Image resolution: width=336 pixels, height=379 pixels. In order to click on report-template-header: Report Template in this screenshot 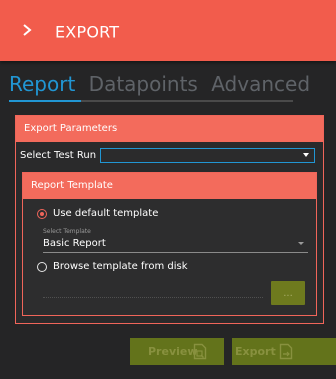, I will do `click(169, 186)`.